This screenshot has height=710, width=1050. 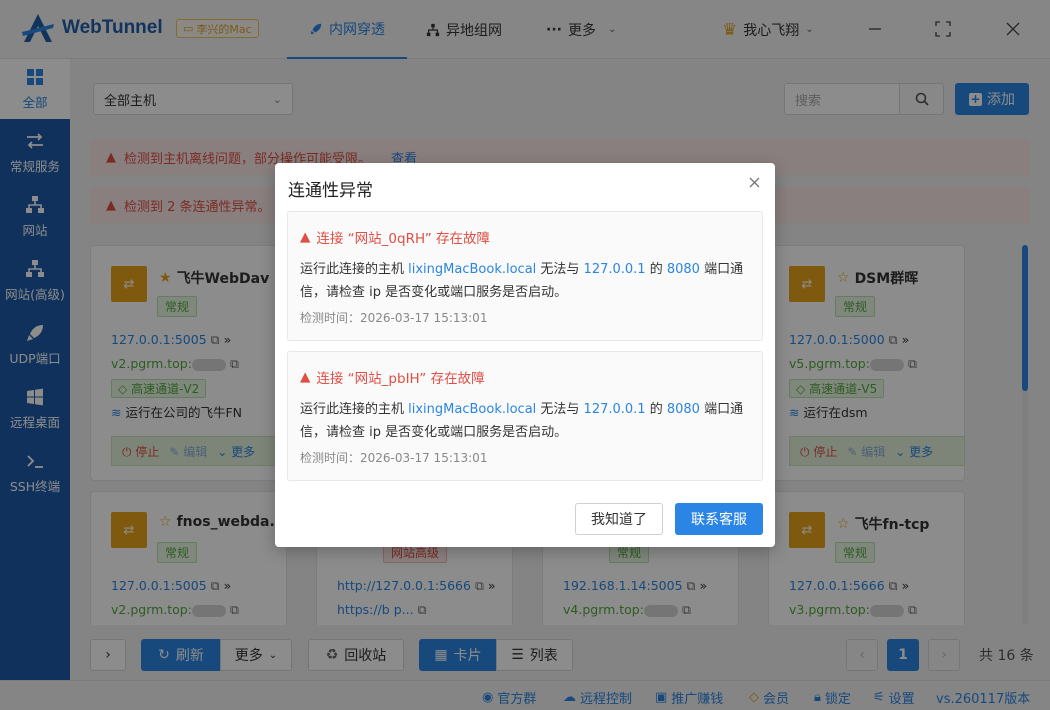 I want to click on dialog-close-button, so click(x=754, y=182).